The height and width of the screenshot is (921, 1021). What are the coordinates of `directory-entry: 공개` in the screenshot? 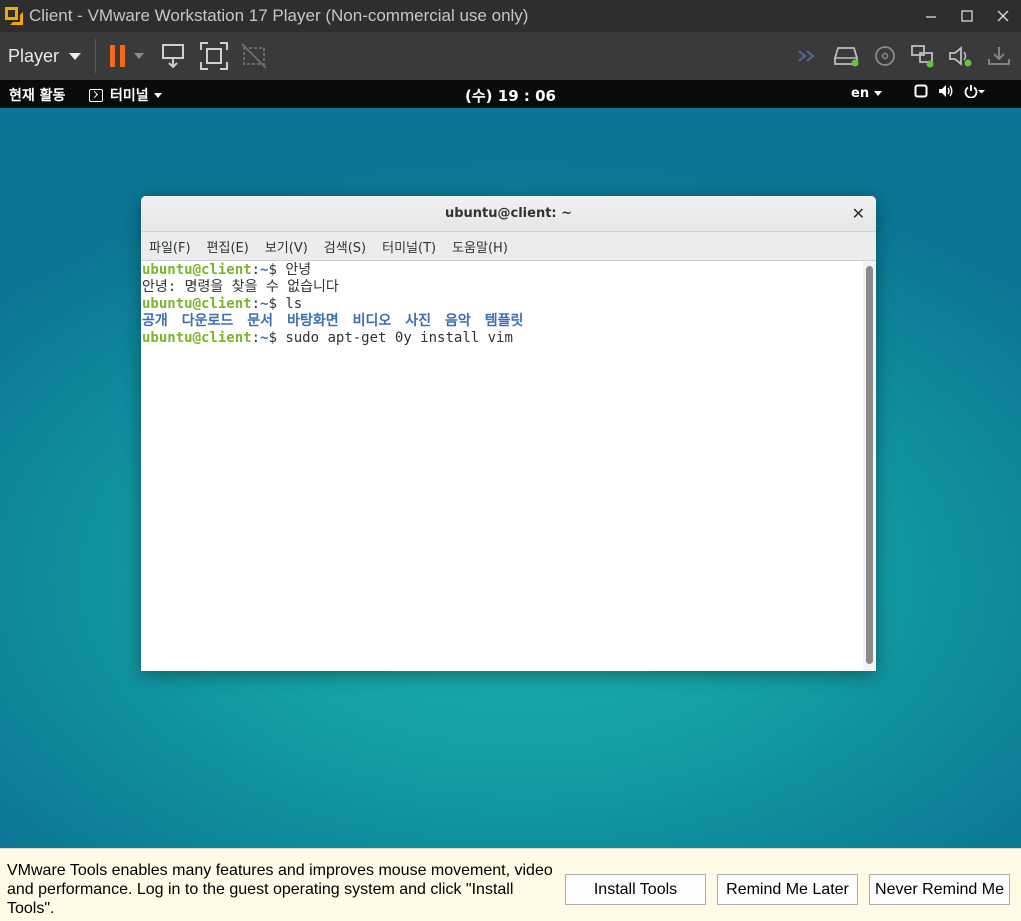 It's located at (155, 321).